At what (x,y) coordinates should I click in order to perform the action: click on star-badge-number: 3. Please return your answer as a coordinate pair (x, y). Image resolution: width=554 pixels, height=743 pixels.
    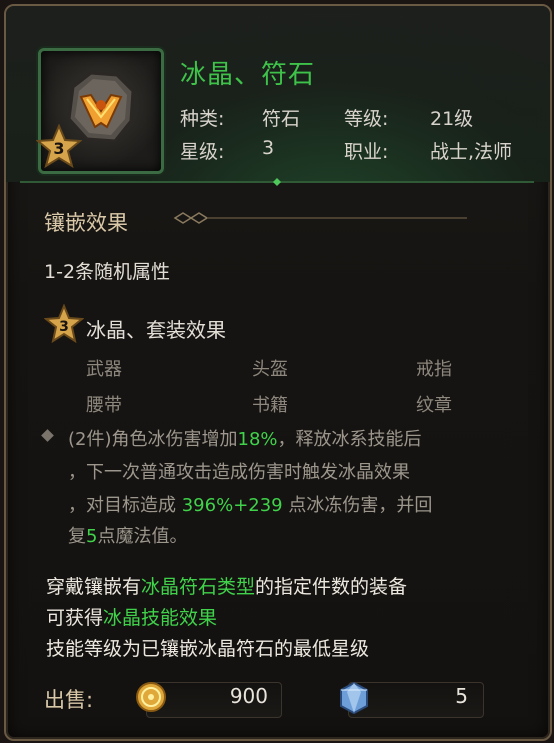
    Looking at the image, I should click on (58, 148).